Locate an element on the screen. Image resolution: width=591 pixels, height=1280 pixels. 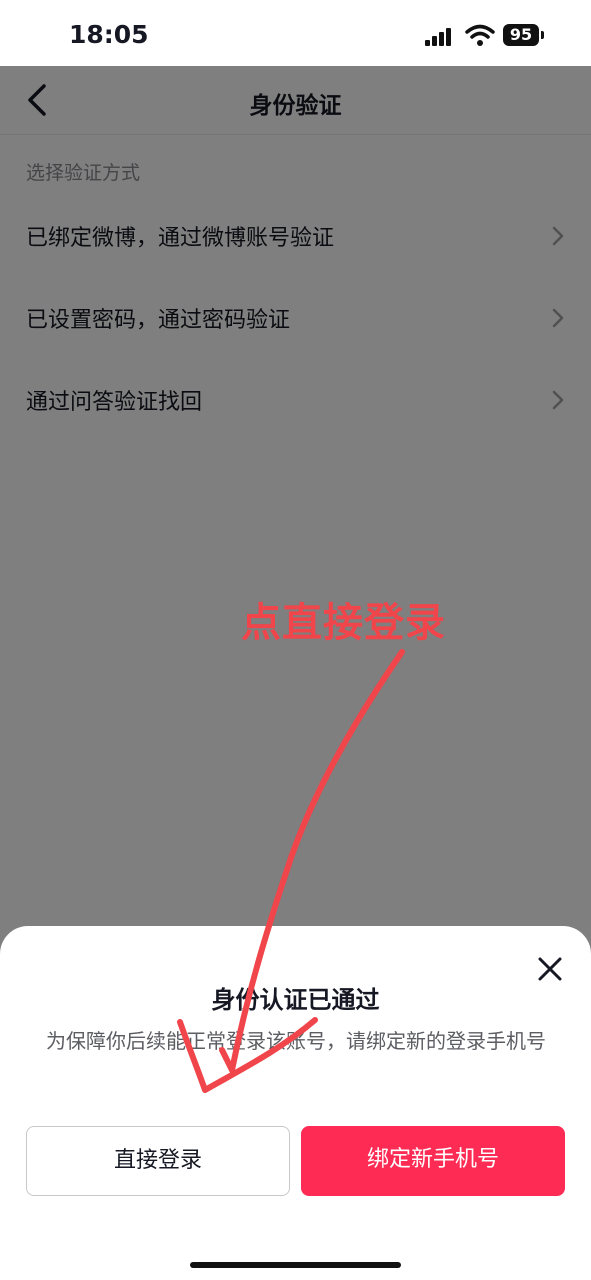
wifi-icon is located at coordinates (480, 35).